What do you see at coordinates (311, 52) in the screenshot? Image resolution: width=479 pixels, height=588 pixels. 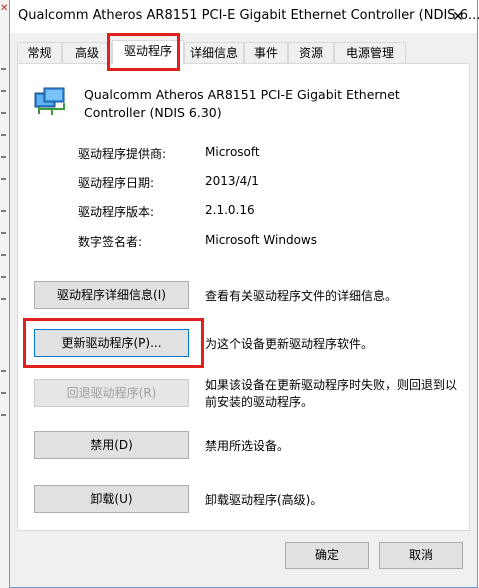 I see `tab-resources: 资源` at bounding box center [311, 52].